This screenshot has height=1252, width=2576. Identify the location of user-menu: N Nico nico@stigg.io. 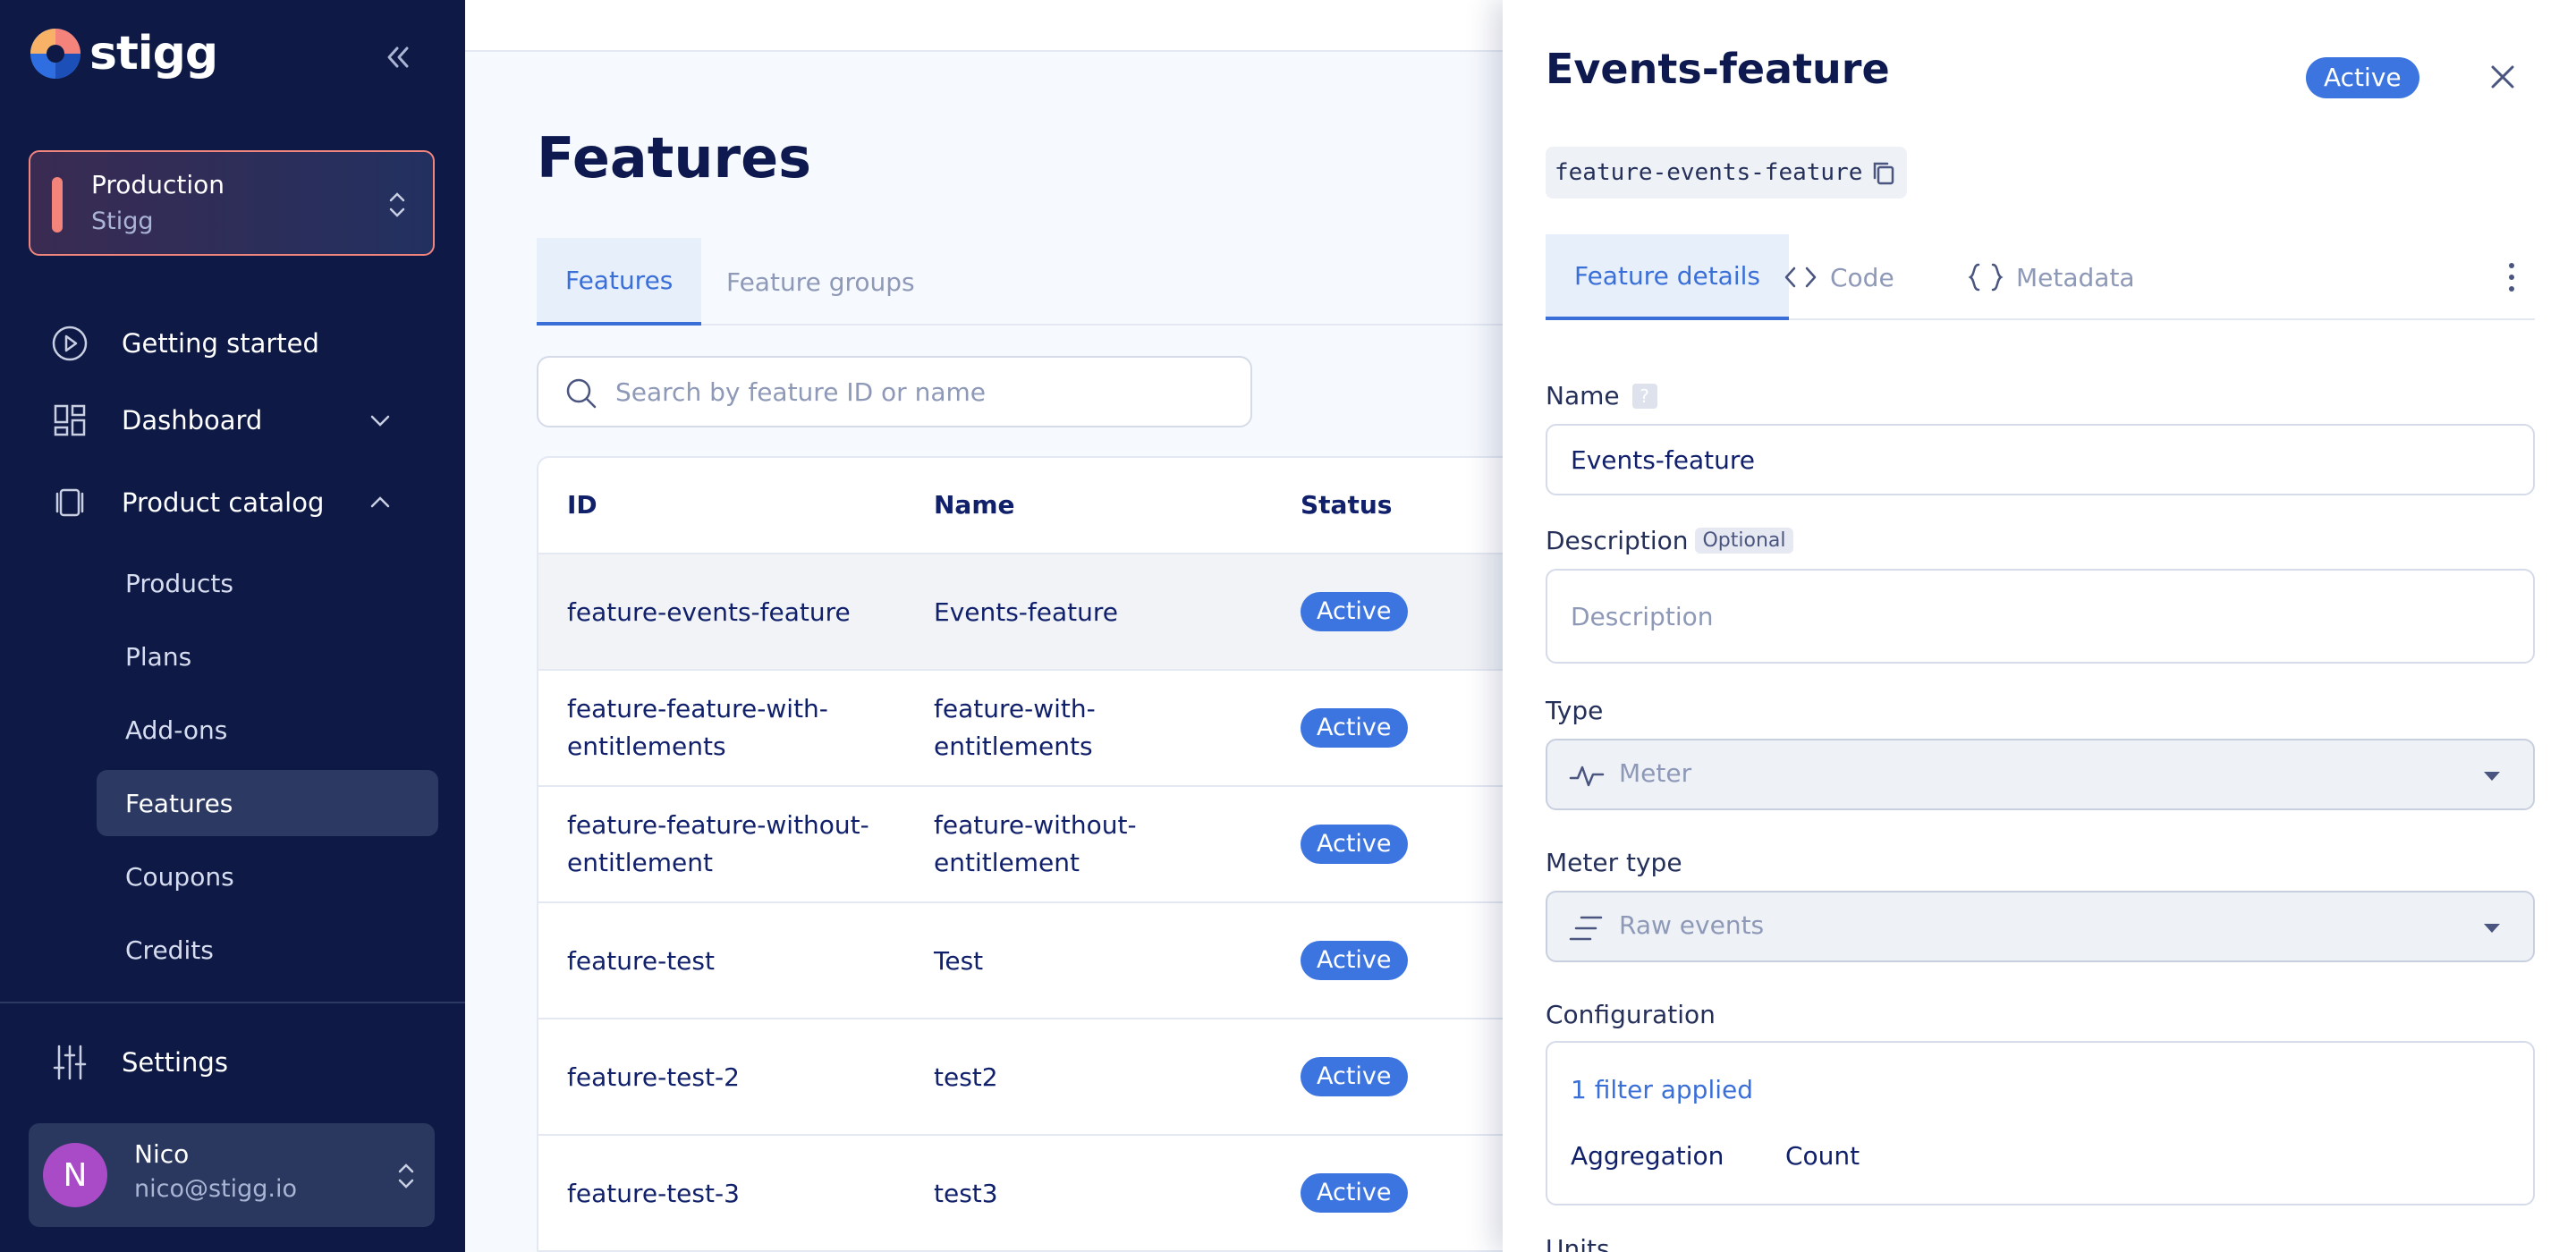
(232, 1175).